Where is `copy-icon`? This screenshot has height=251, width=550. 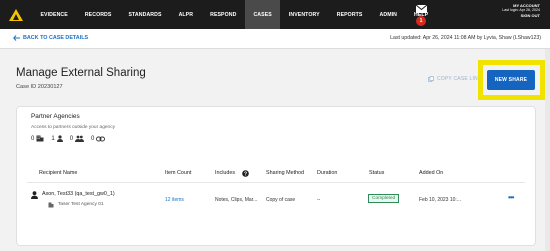 copy-icon is located at coordinates (431, 79).